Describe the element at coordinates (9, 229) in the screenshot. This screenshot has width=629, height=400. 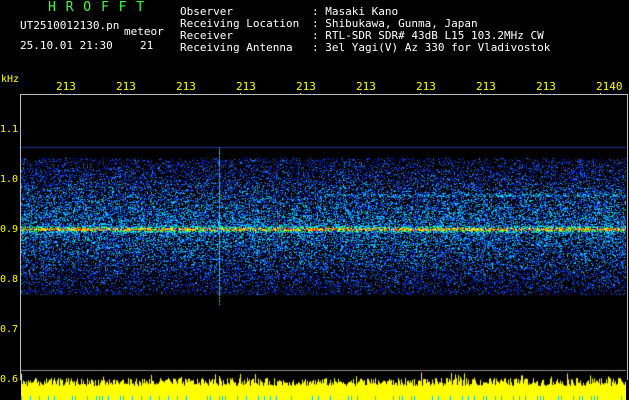
I see `y-tick-label: 0.9` at that location.